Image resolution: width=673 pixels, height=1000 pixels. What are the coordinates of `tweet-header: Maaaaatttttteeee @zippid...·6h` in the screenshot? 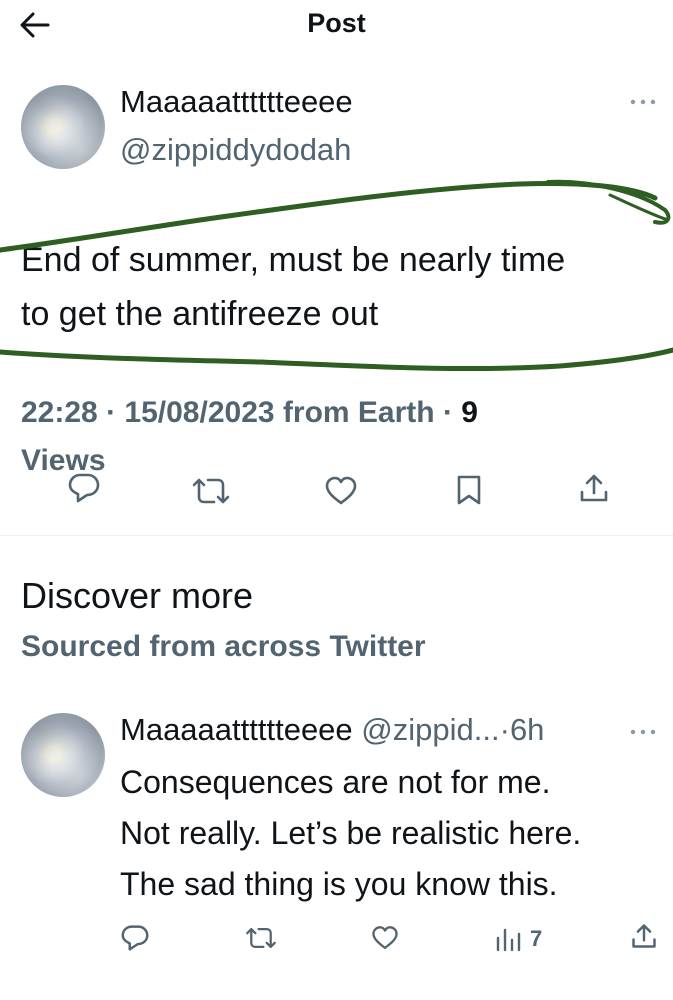 It's located at (332, 730).